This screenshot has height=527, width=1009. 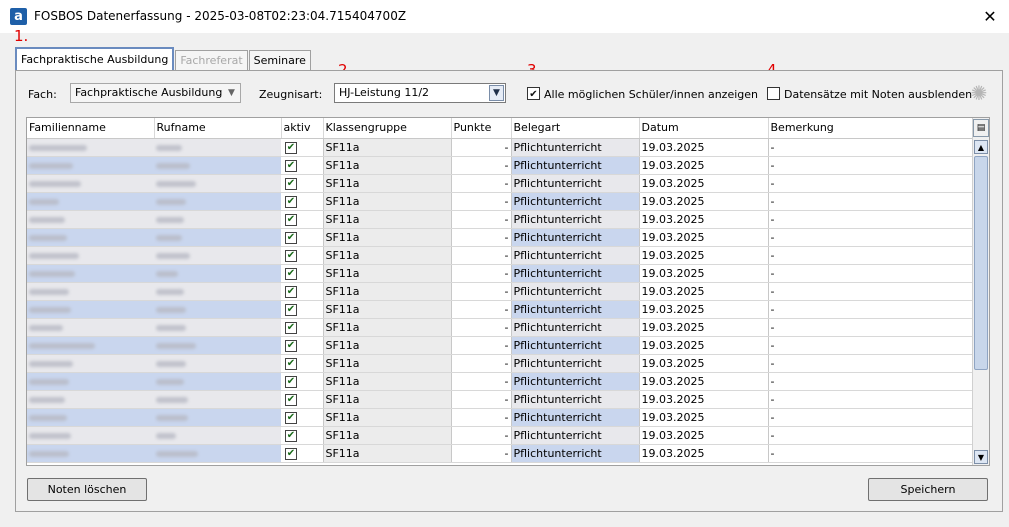 I want to click on tab-fachpraktische-ausbildung: Fachpraktische Ausbildung, so click(x=95, y=58).